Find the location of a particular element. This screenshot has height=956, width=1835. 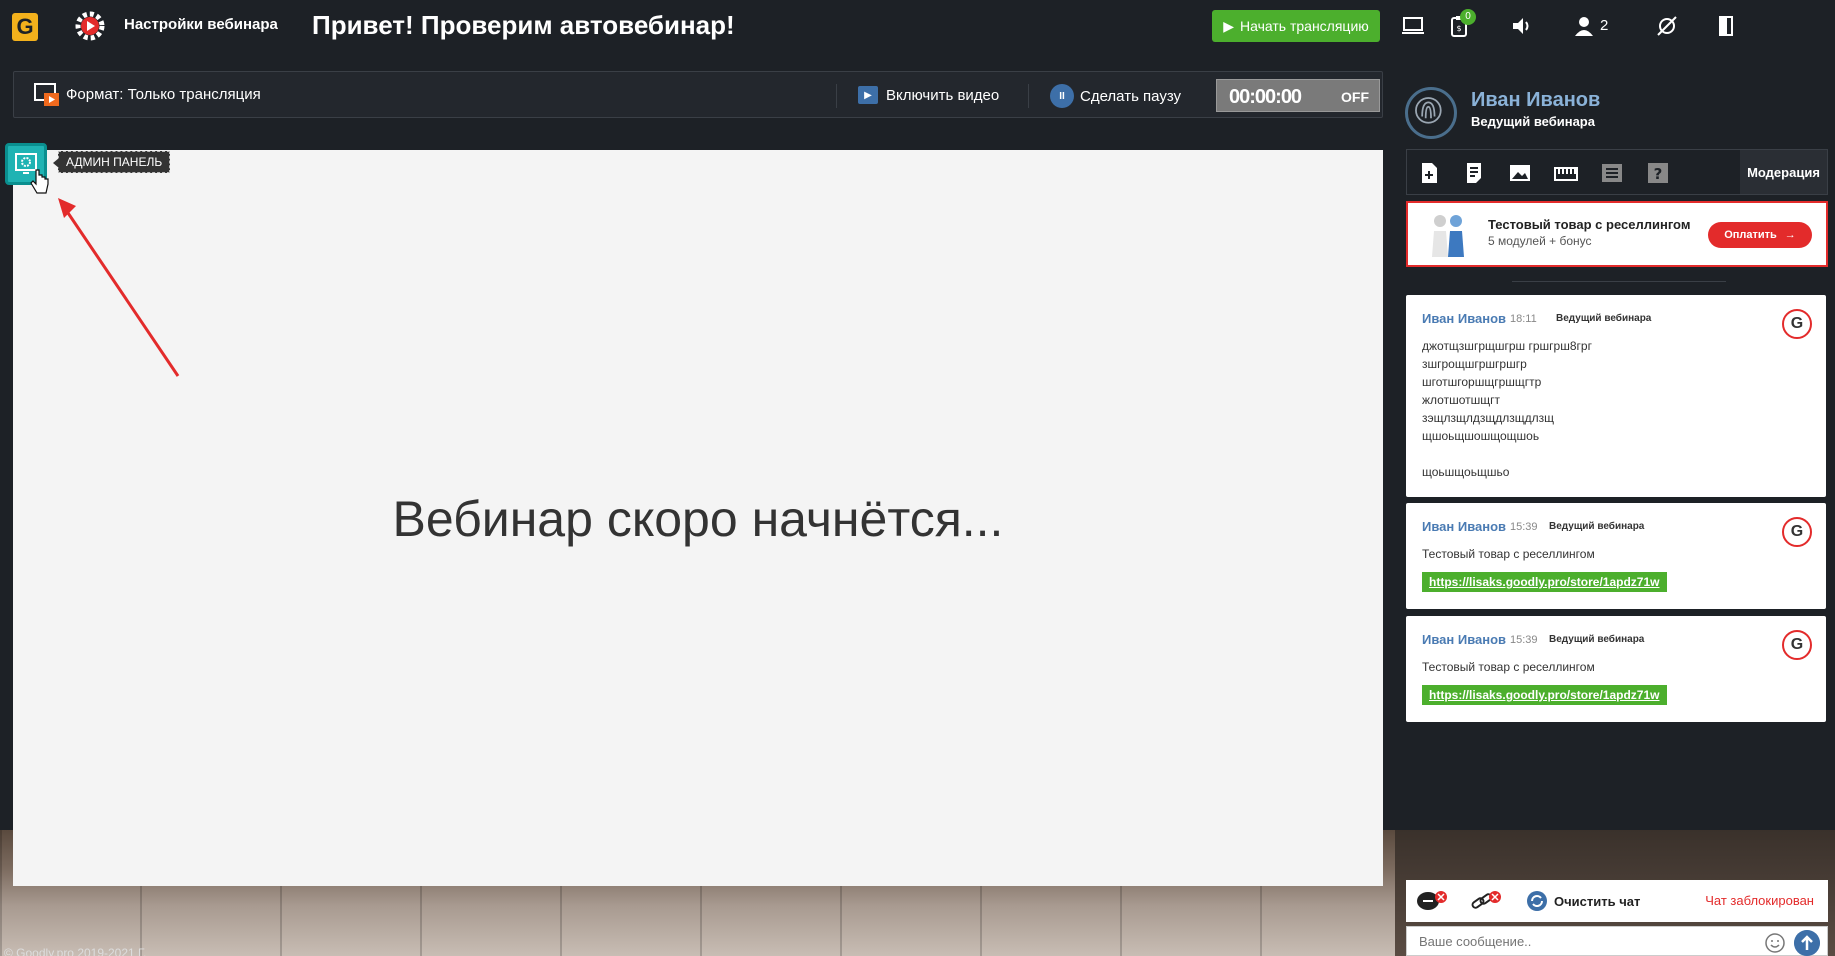

copyright: © Goodly.pro 2019-2021 Г. is located at coordinates (75, 951).